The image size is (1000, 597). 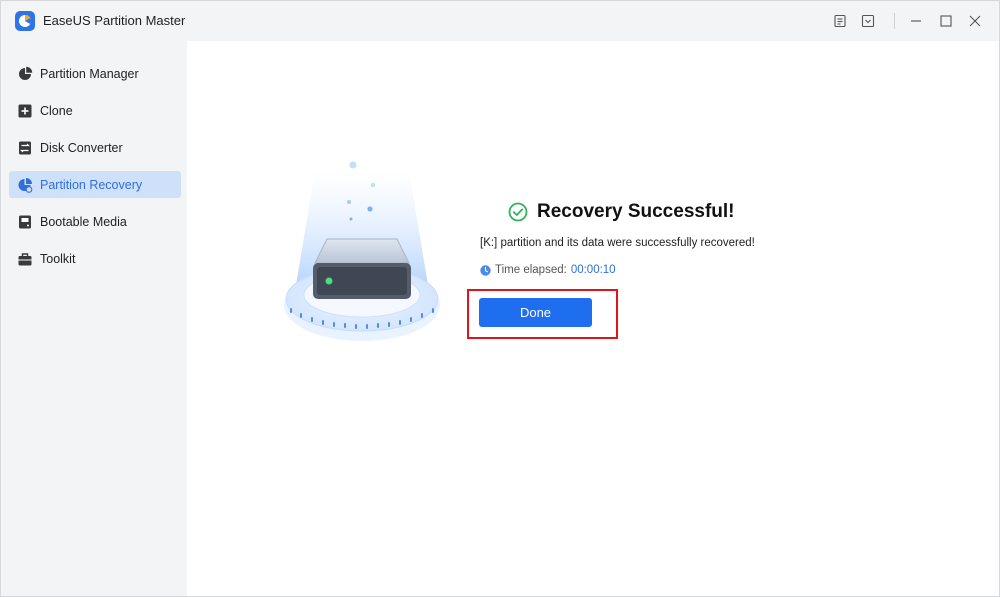 What do you see at coordinates (25, 21) in the screenshot?
I see `app-logo-icon` at bounding box center [25, 21].